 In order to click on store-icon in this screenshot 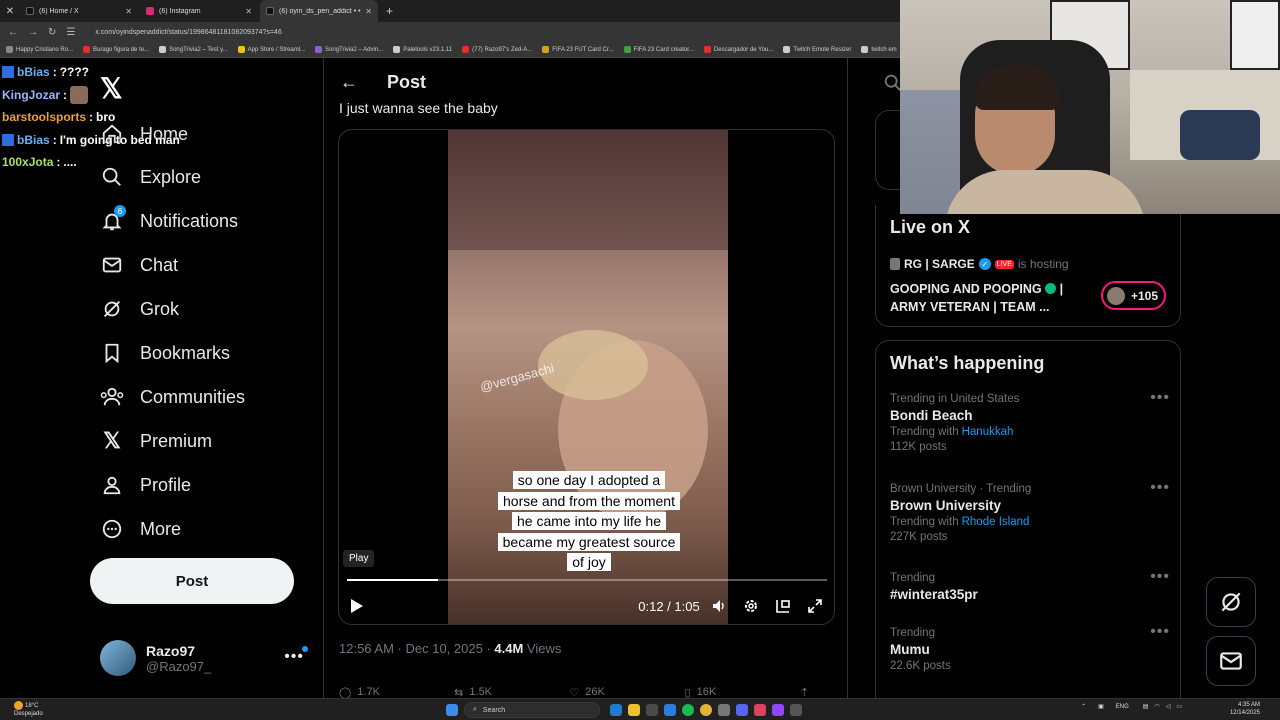, I will do `click(652, 710)`.